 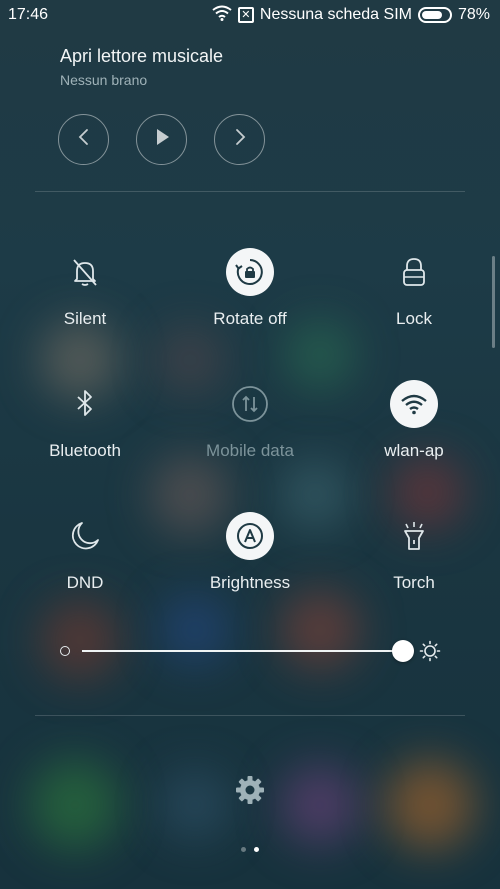 I want to click on toggle-label: Torch, so click(x=414, y=582).